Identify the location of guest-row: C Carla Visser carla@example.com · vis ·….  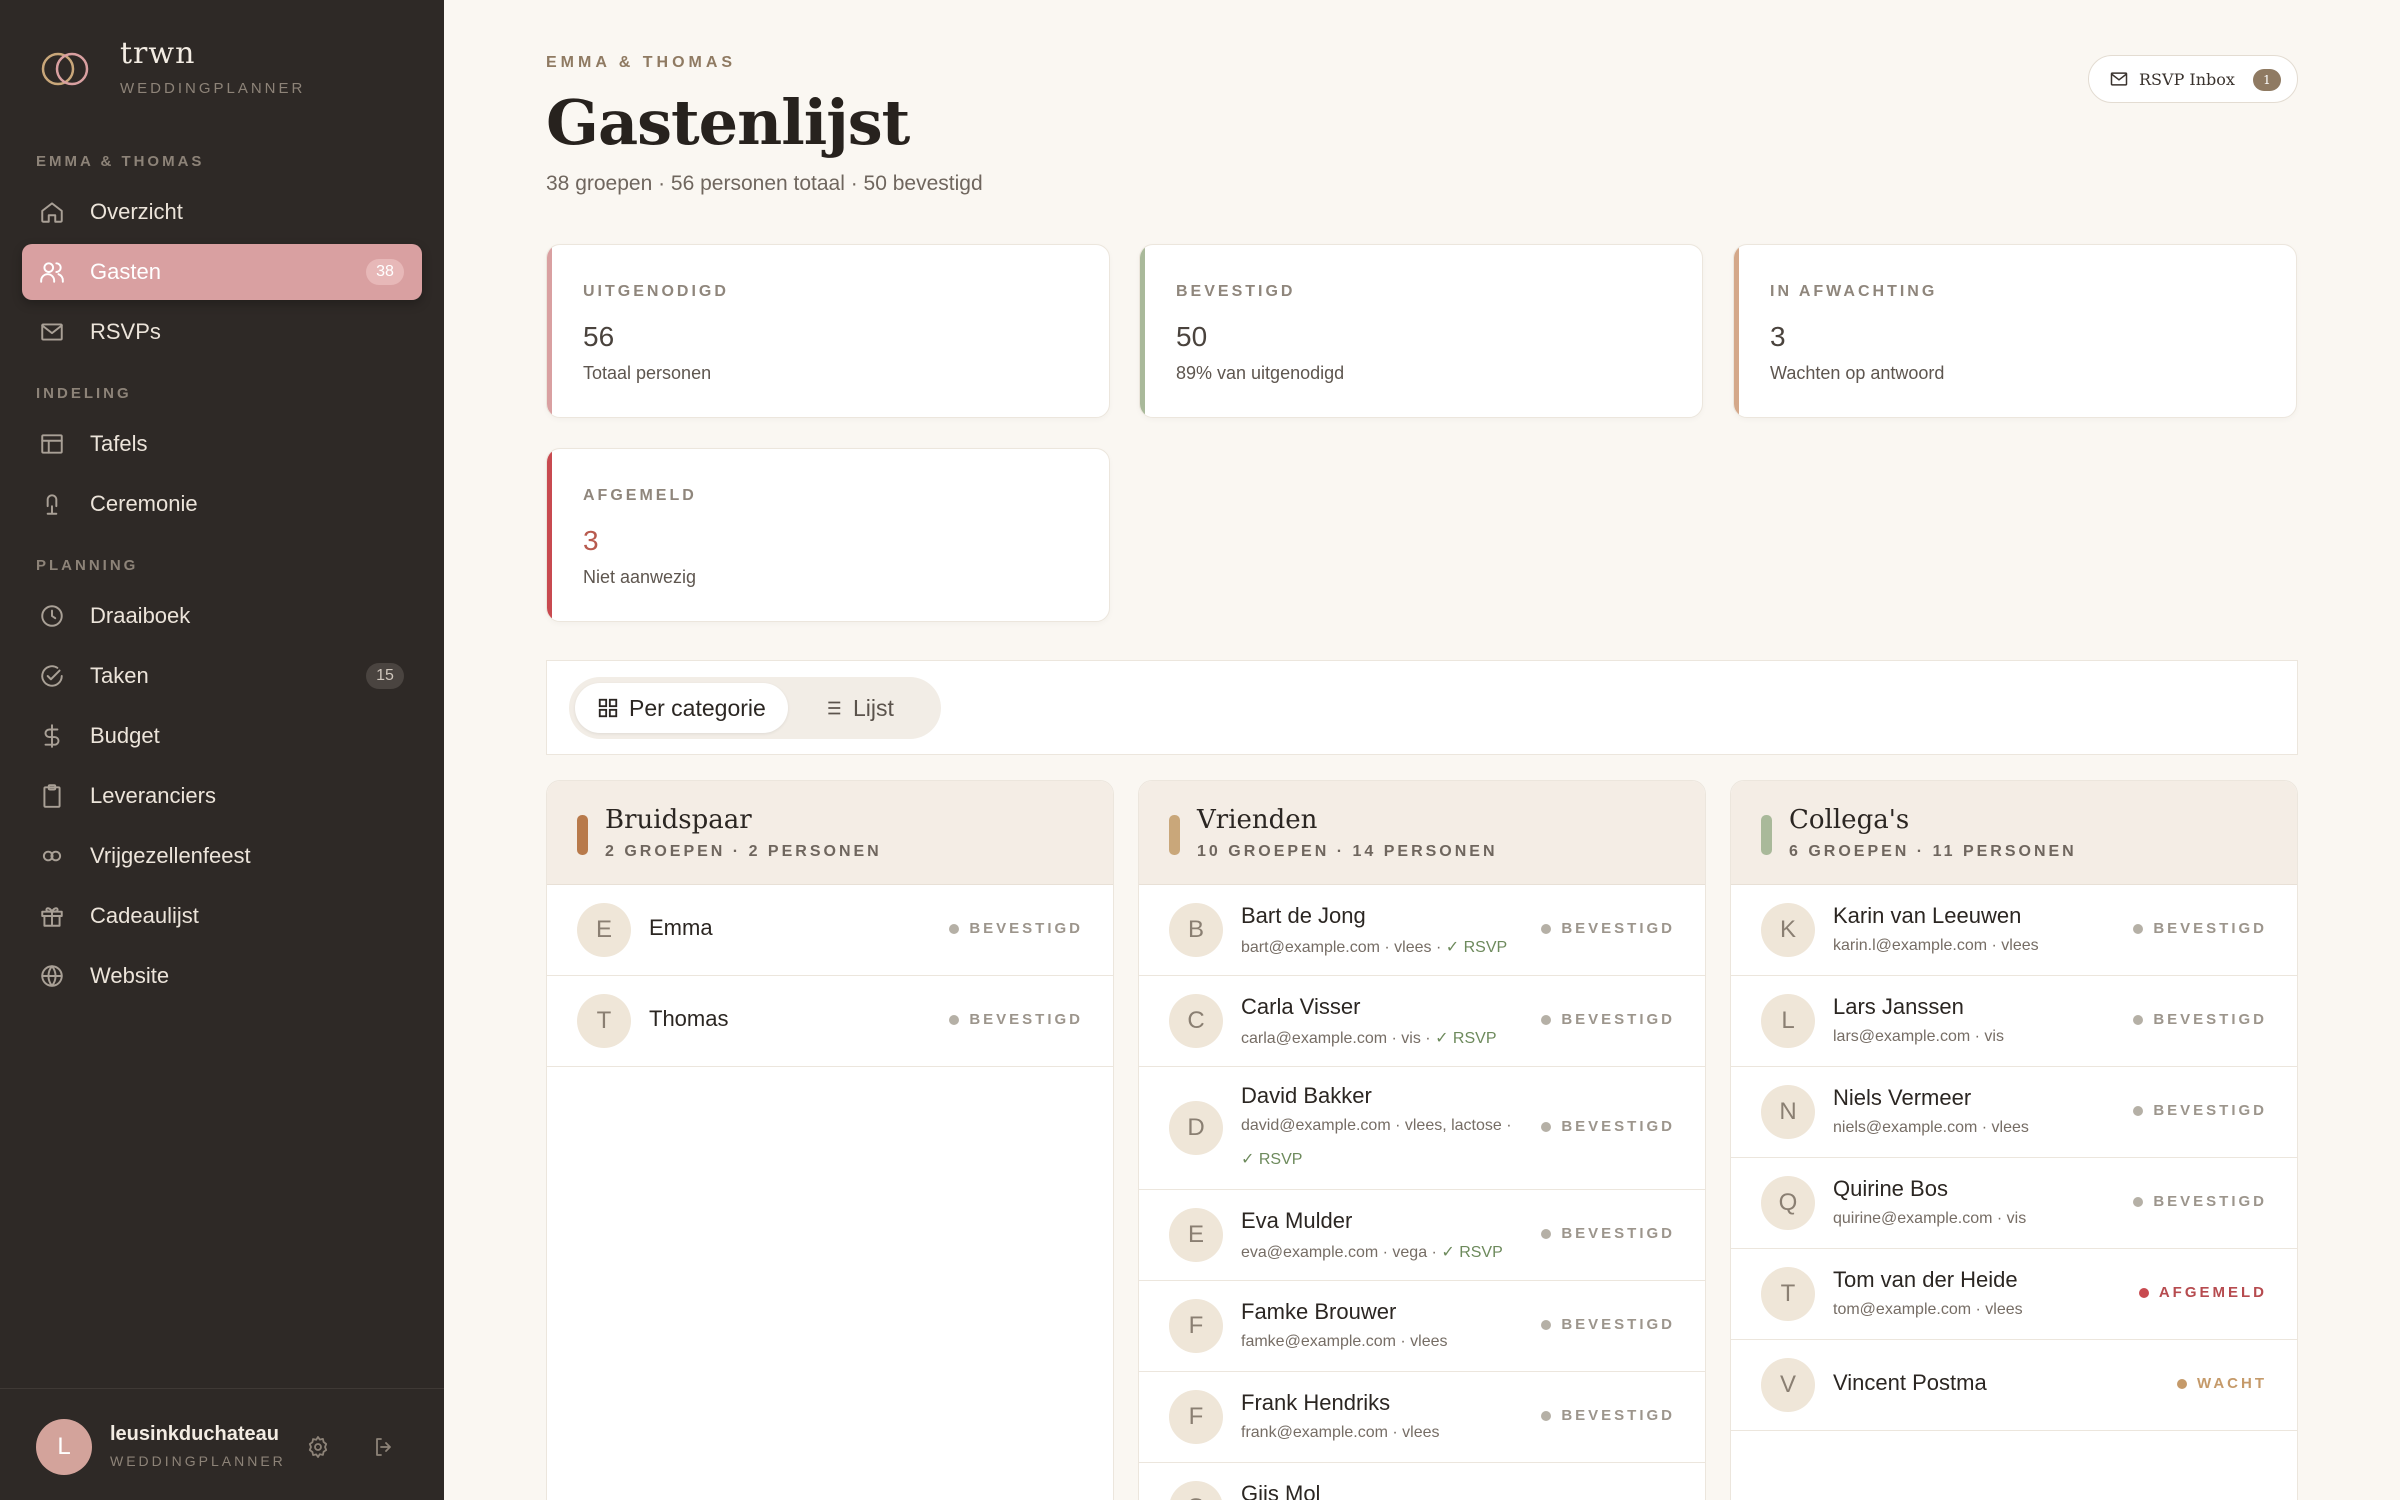
(1422, 1021).